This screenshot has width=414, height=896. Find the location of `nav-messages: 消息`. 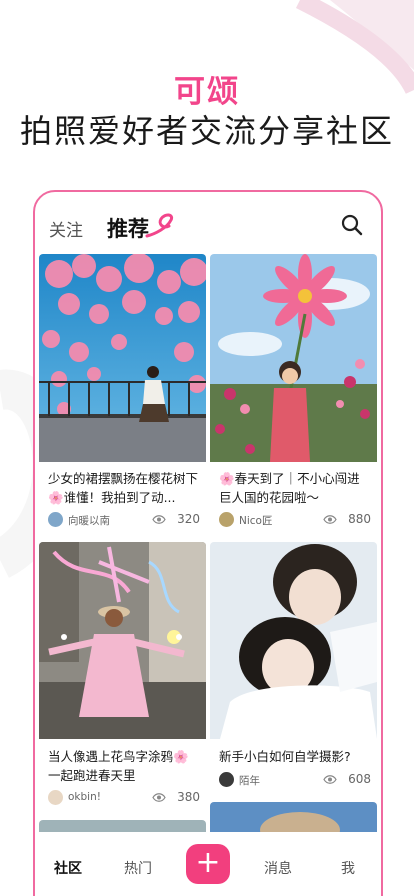

nav-messages: 消息 is located at coordinates (278, 868).